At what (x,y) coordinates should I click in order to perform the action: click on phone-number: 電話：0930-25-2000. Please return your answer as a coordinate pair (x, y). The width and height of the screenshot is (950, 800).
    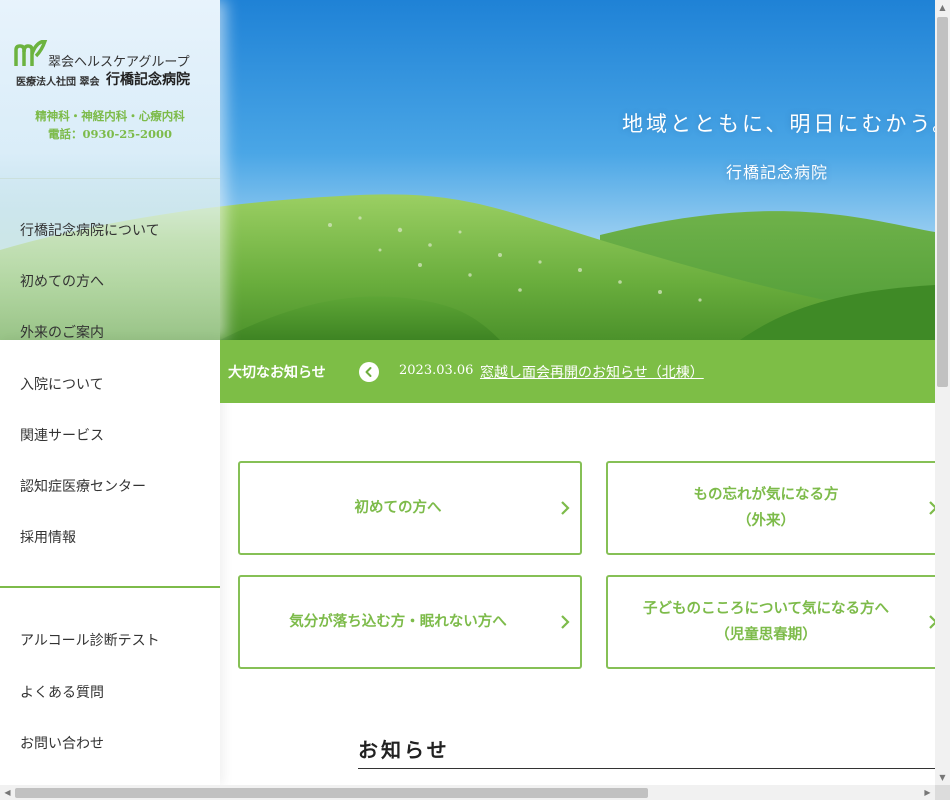
    Looking at the image, I should click on (110, 134).